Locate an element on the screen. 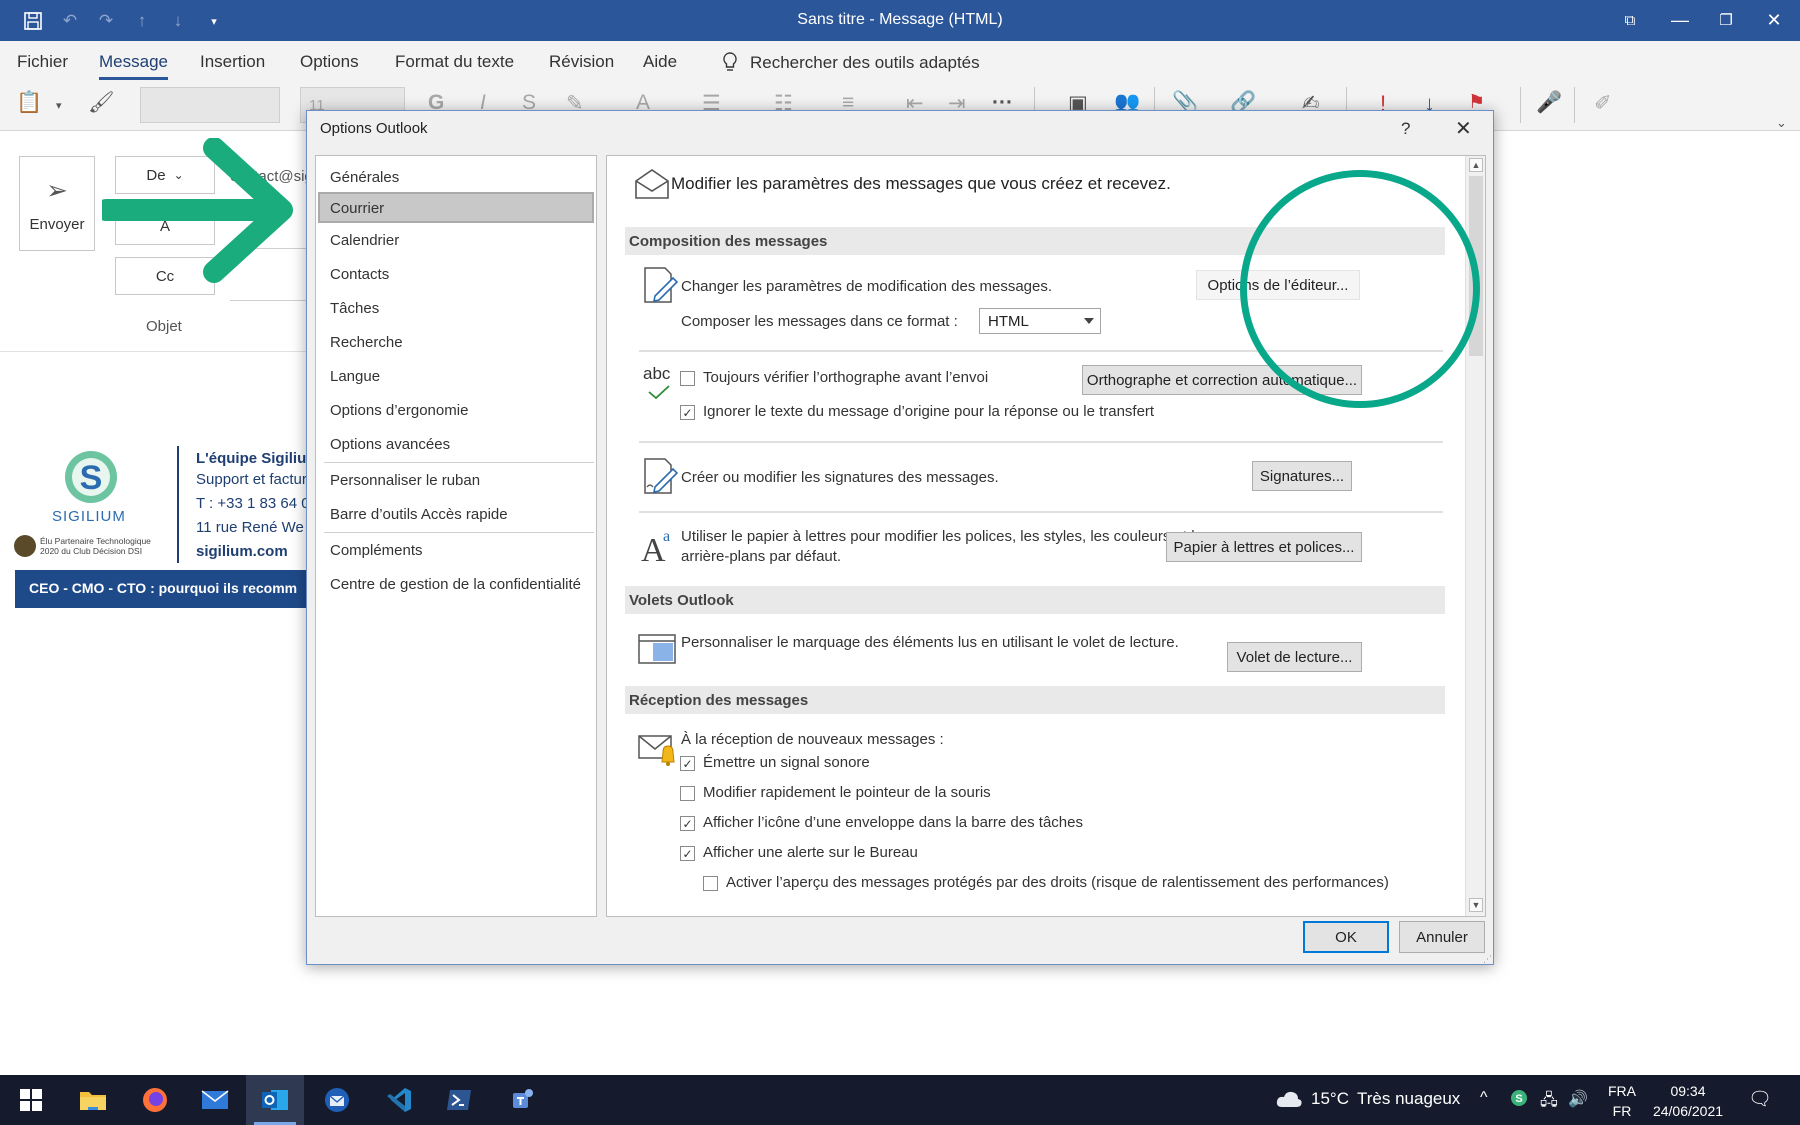  paste-dropdown-icon: ▾ is located at coordinates (59, 105).